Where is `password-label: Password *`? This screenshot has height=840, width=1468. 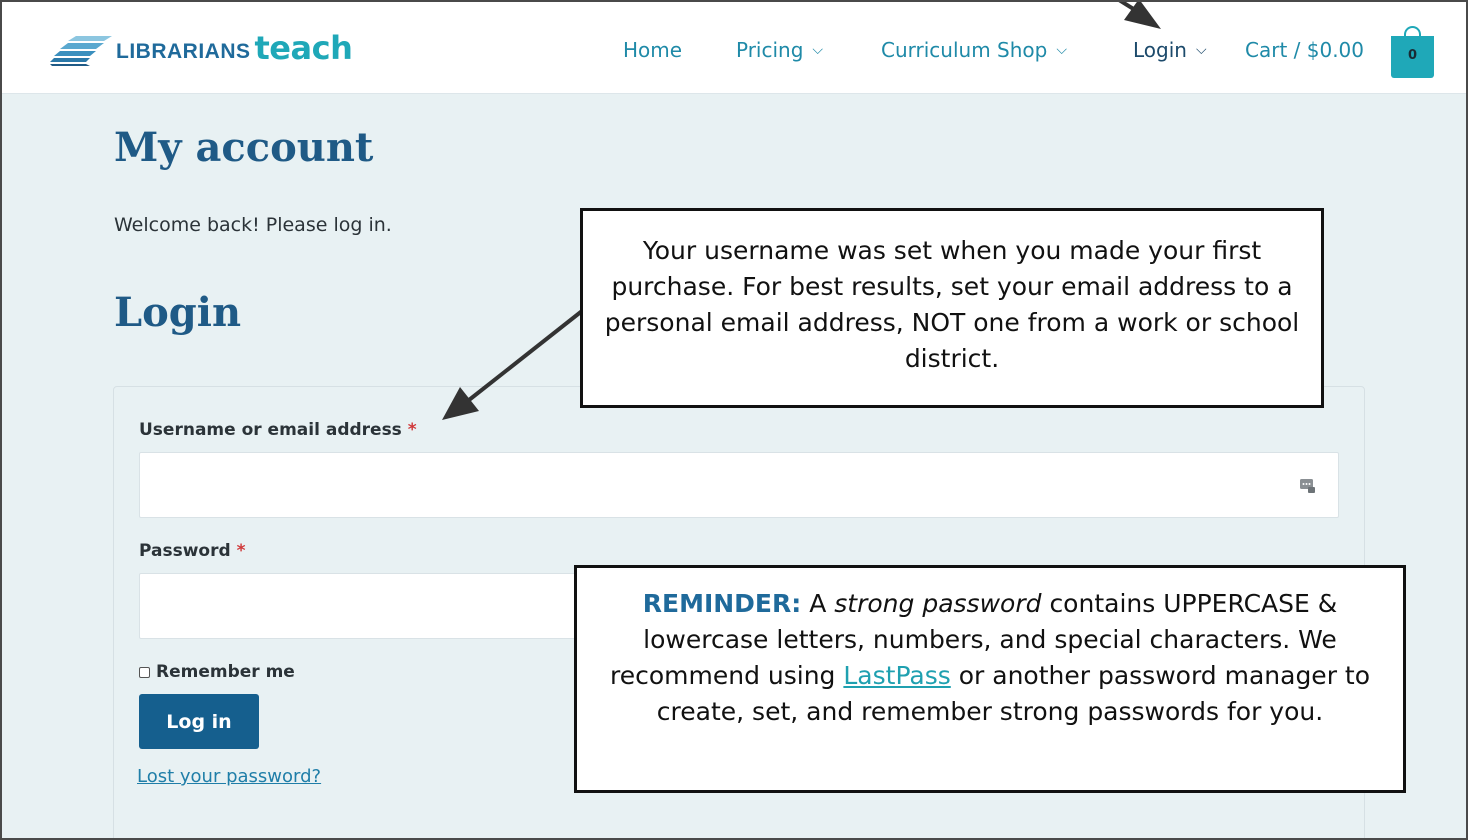
password-label: Password * is located at coordinates (192, 551).